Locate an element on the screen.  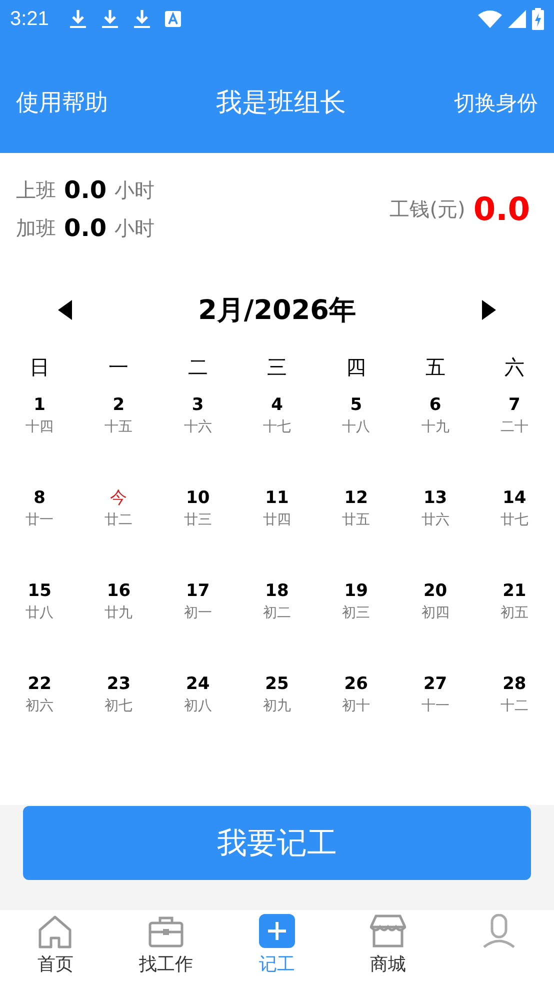
day-number: 11 is located at coordinates (277, 498).